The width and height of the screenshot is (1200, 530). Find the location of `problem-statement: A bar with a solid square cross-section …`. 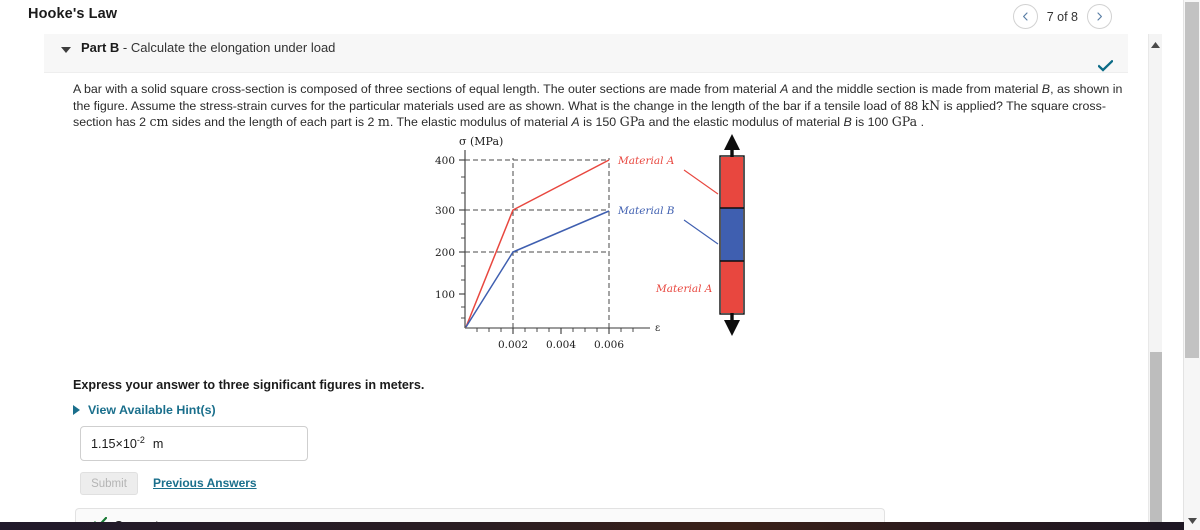

problem-statement: A bar with a solid square cross-section … is located at coordinates (600, 106).